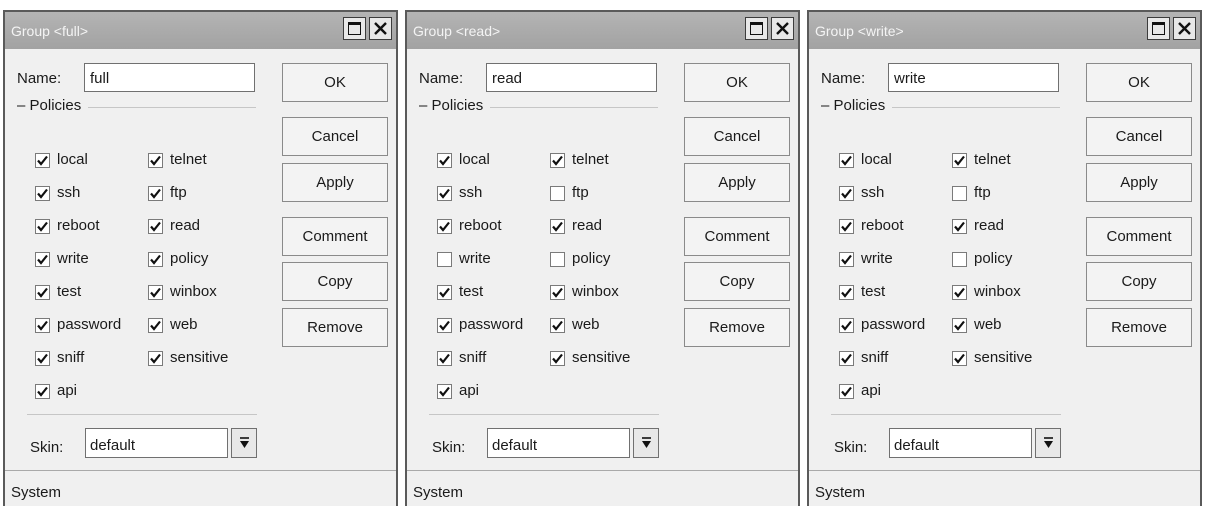 The width and height of the screenshot is (1211, 506). What do you see at coordinates (200, 30) in the screenshot?
I see `title-bar: Group <full>` at bounding box center [200, 30].